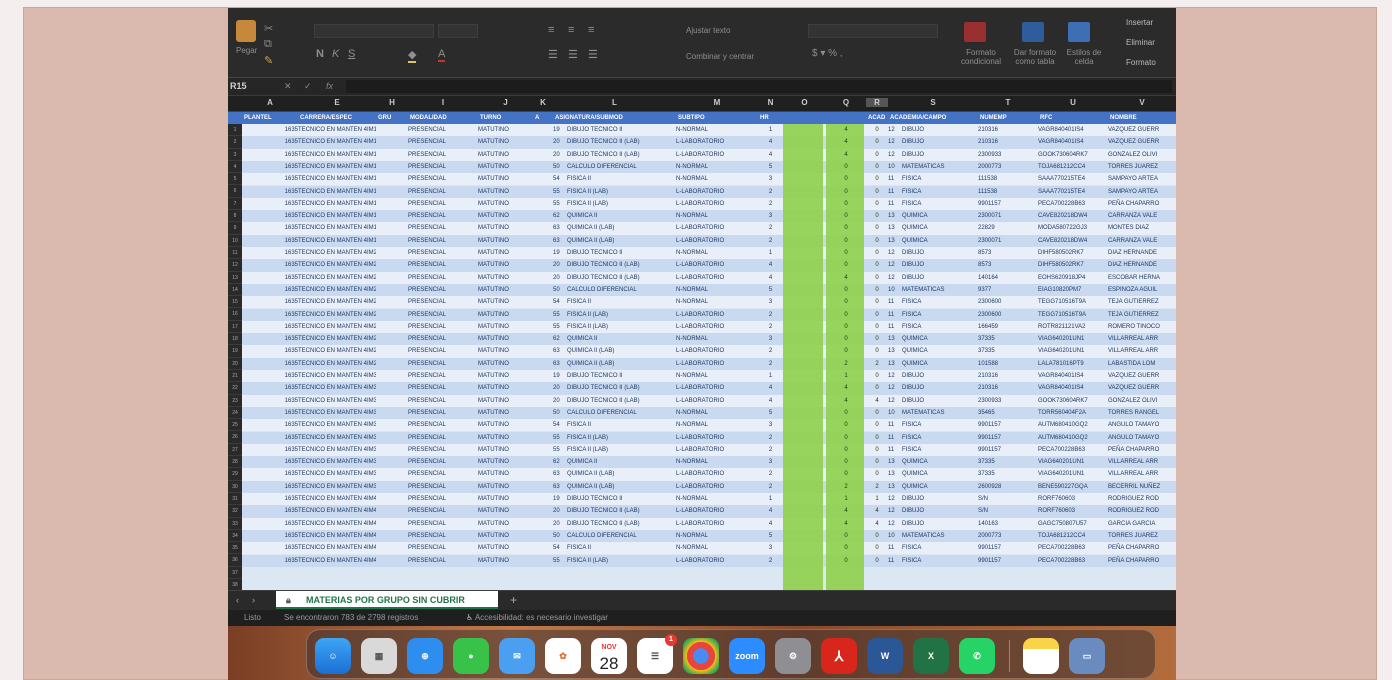  What do you see at coordinates (621, 130) in the screenshot?
I see `table-cell: DIBUJO TECNICO II` at bounding box center [621, 130].